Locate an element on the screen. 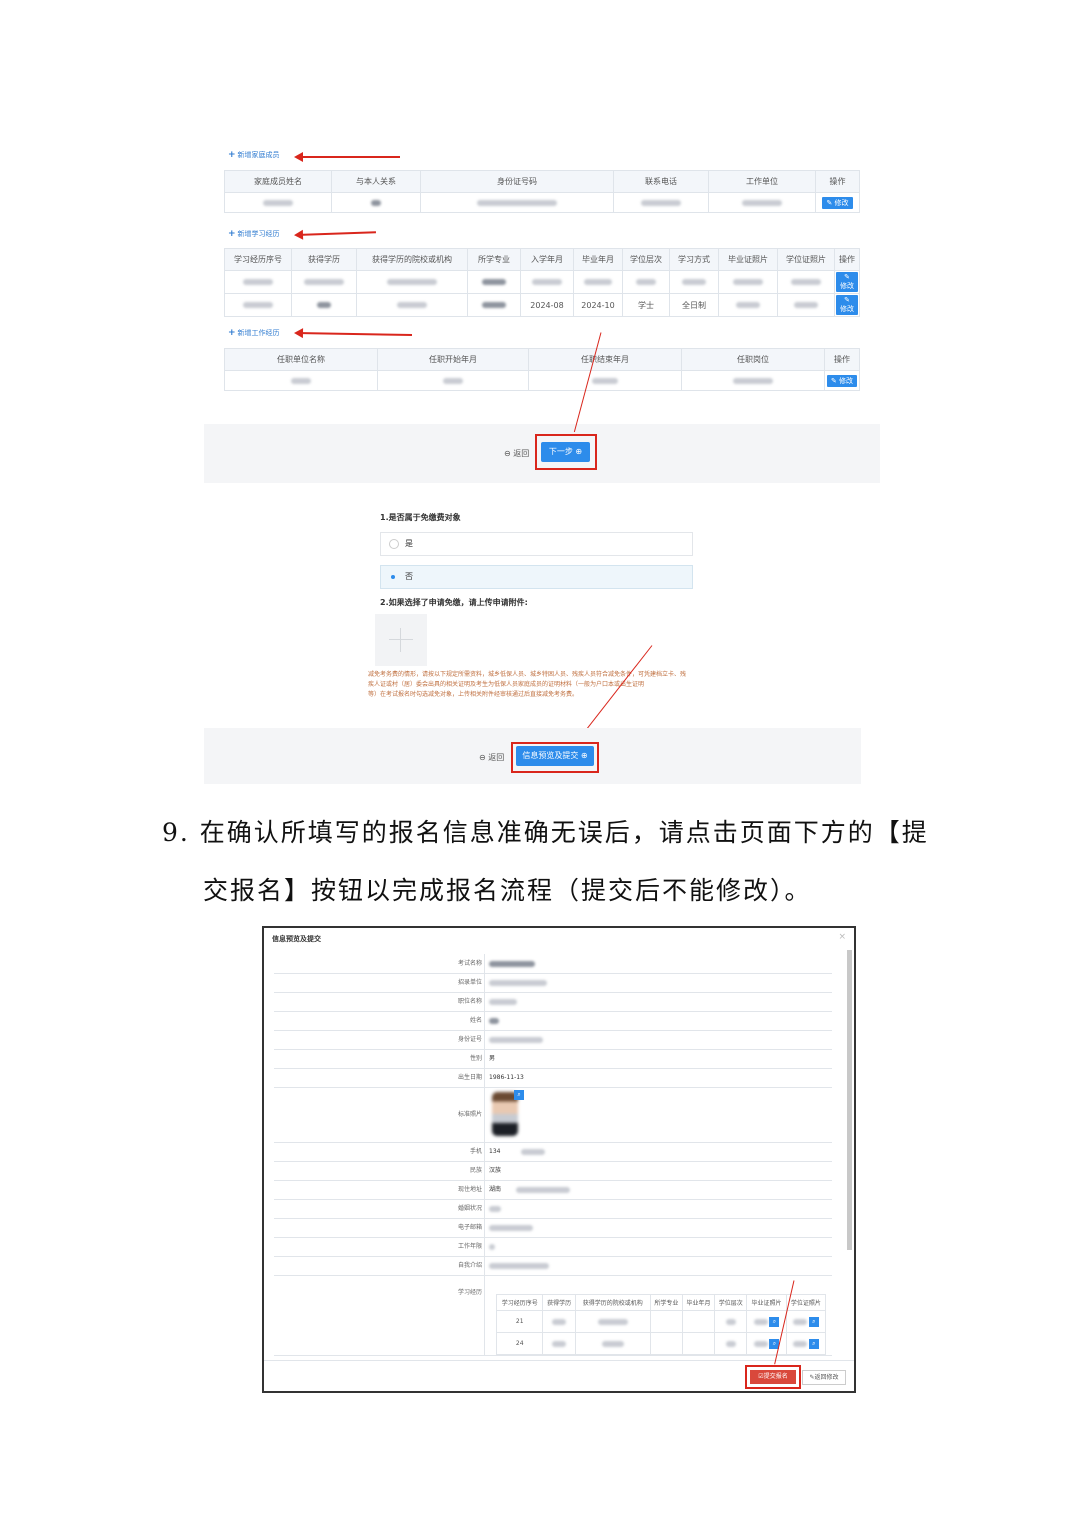 This screenshot has height=1520, width=1074. row-label: 性别 is located at coordinates (475, 1058).